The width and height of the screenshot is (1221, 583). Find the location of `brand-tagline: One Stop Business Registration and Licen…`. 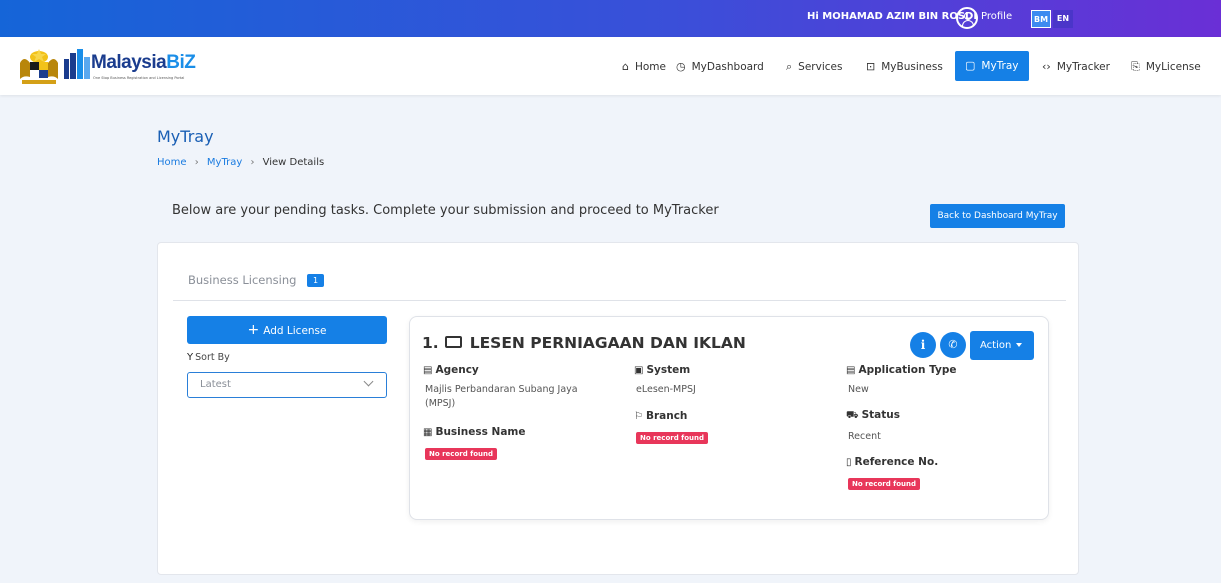

brand-tagline: One Stop Business Registration and Licen… is located at coordinates (139, 78).